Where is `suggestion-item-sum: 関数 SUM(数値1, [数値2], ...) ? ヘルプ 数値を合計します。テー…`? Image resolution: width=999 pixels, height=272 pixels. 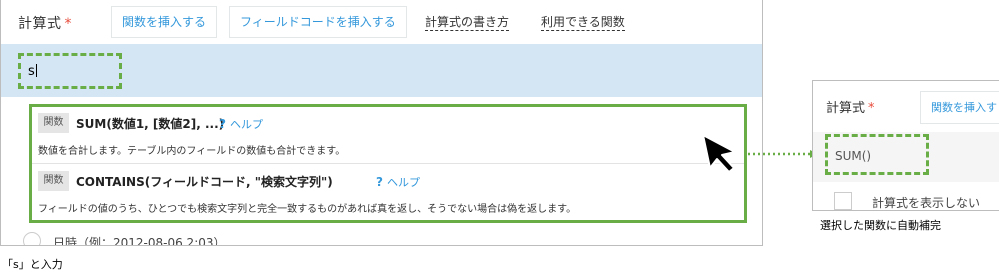
suggestion-item-sum: 関数 SUM(数値1, [数値2], ...) ? ヘルプ 数値を合計します。テー… is located at coordinates (388, 135).